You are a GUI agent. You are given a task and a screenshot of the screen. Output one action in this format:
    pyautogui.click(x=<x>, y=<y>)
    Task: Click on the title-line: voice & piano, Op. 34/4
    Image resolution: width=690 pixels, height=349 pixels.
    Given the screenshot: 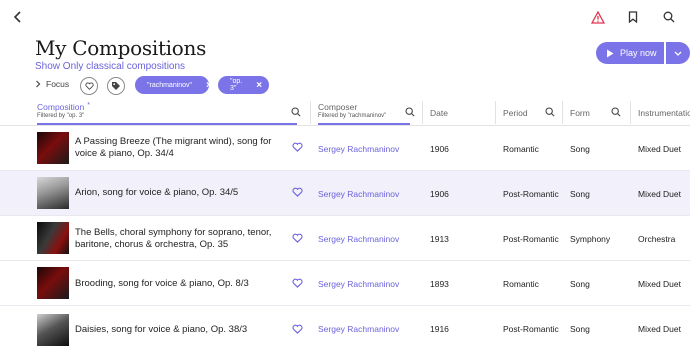 What is the action you would take?
    pyautogui.click(x=124, y=153)
    